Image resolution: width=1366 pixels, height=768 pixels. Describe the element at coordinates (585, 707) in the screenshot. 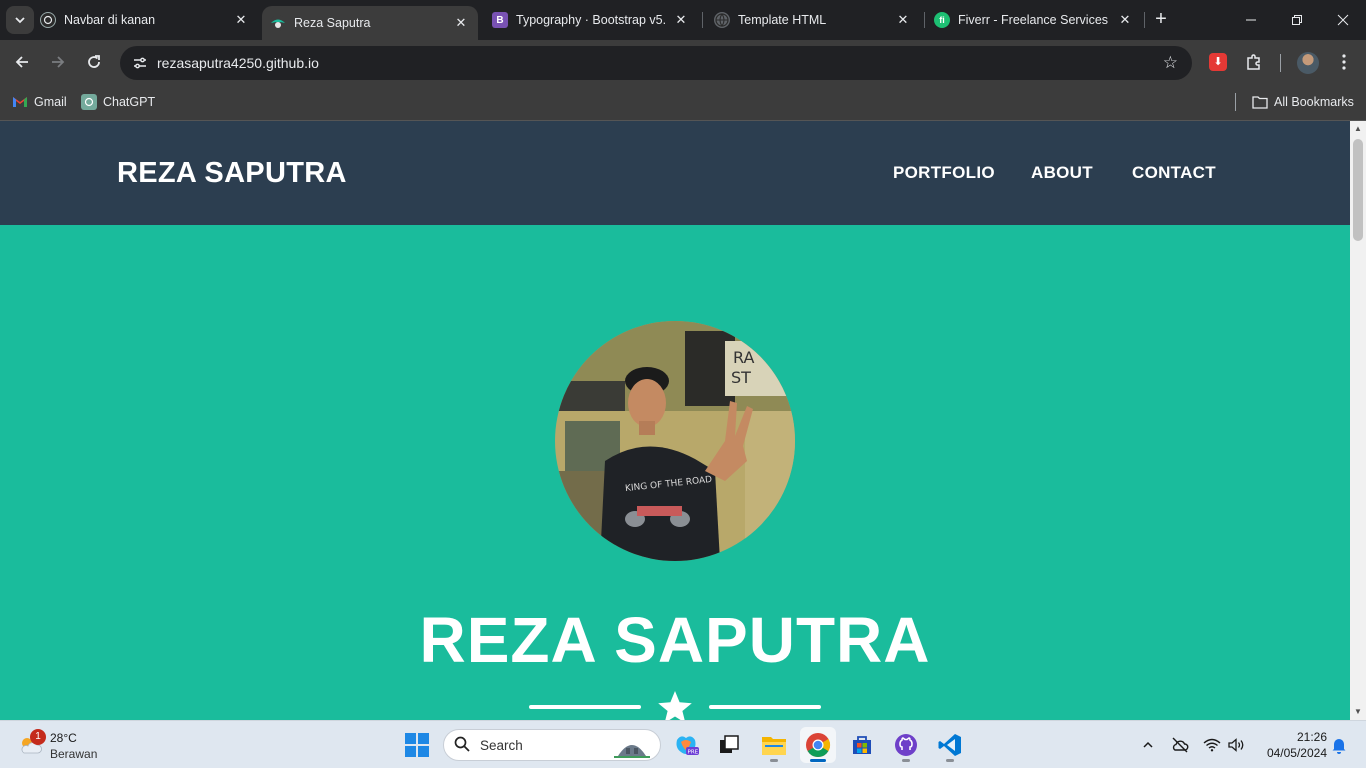

I see `divider-line-left` at that location.